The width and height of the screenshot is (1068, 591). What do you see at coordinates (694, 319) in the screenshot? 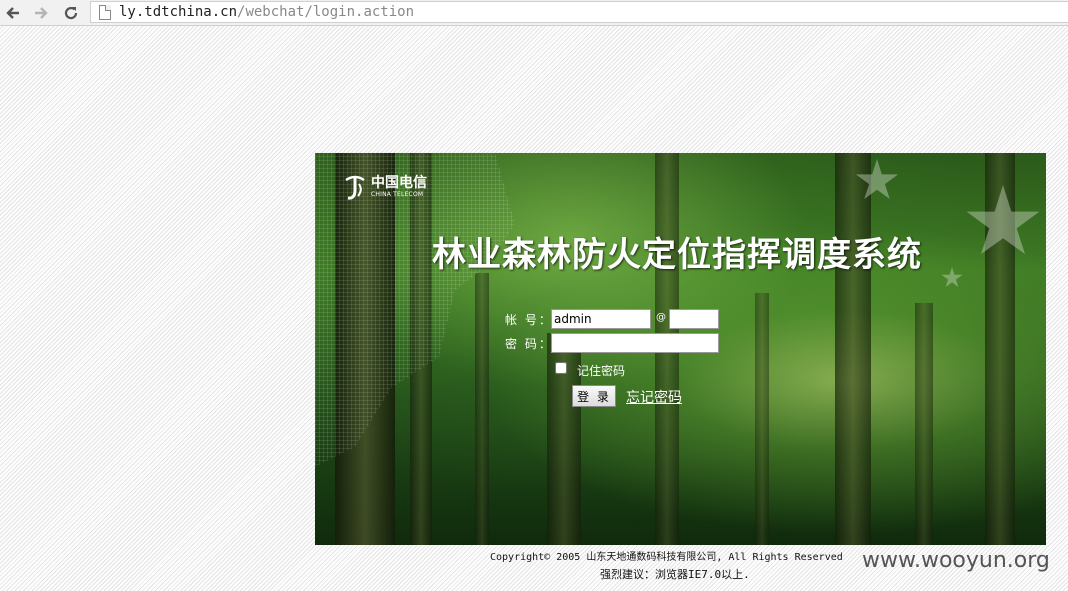
I see `domain-input` at bounding box center [694, 319].